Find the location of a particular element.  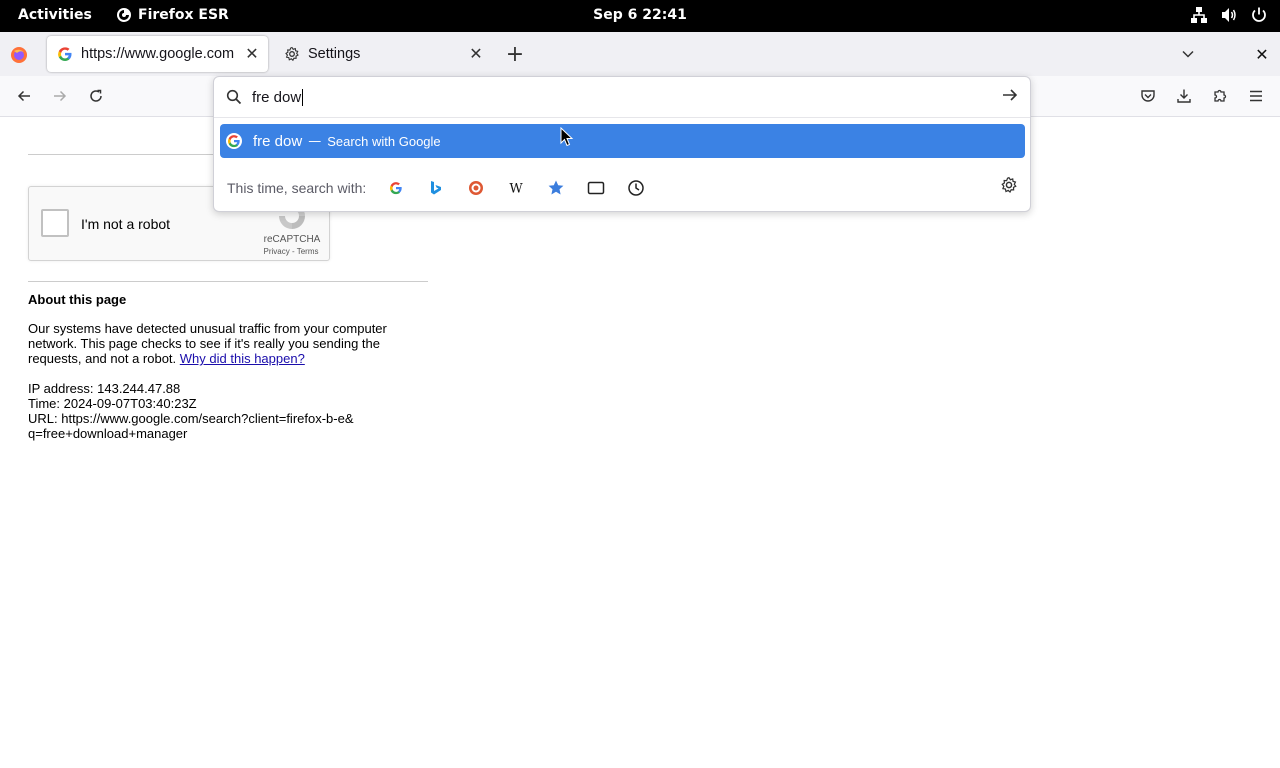

recaptcha-brand: reCAPTCHA is located at coordinates (292, 239).